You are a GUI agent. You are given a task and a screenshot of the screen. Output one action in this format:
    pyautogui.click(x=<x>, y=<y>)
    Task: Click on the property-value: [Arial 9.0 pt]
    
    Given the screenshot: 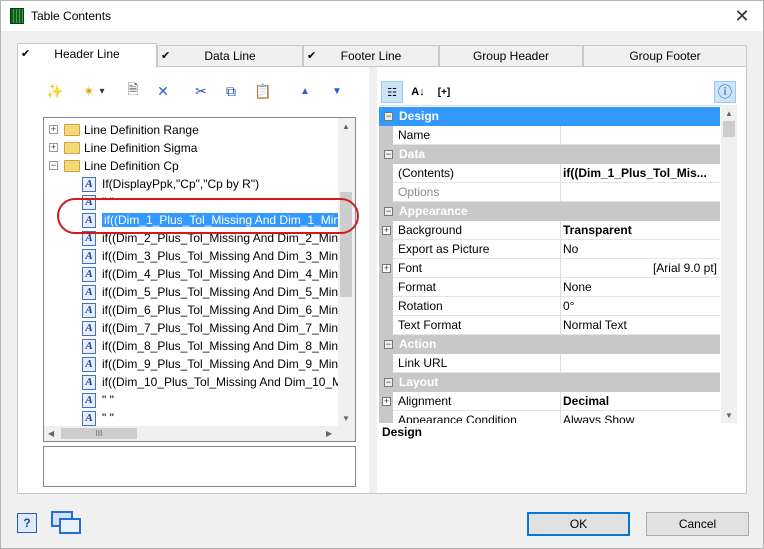 What is the action you would take?
    pyautogui.click(x=640, y=268)
    